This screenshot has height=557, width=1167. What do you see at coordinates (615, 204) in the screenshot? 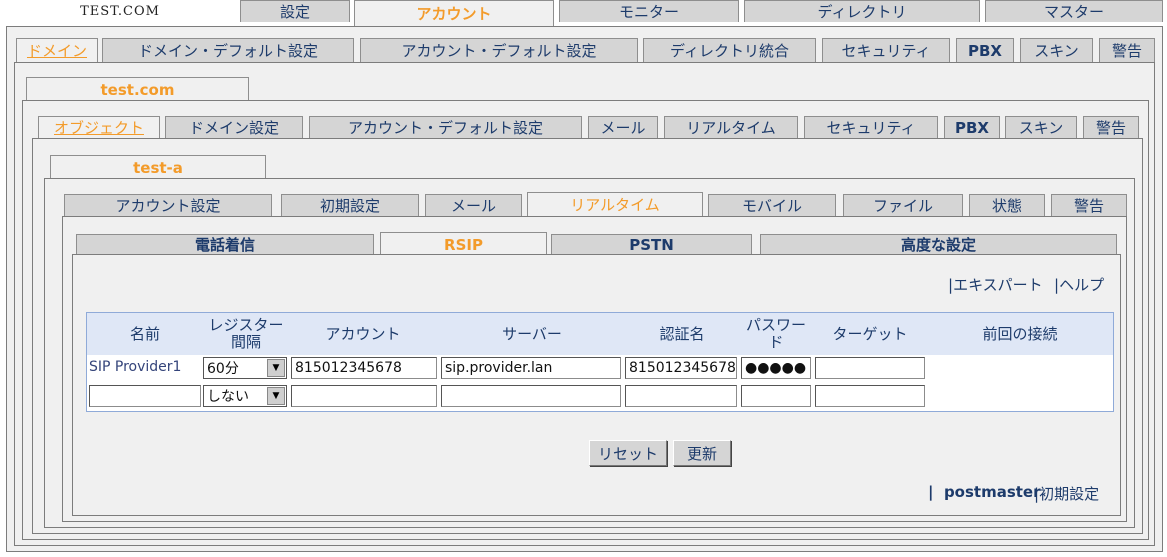
I see `tab-account-realtime: リアルタイム` at bounding box center [615, 204].